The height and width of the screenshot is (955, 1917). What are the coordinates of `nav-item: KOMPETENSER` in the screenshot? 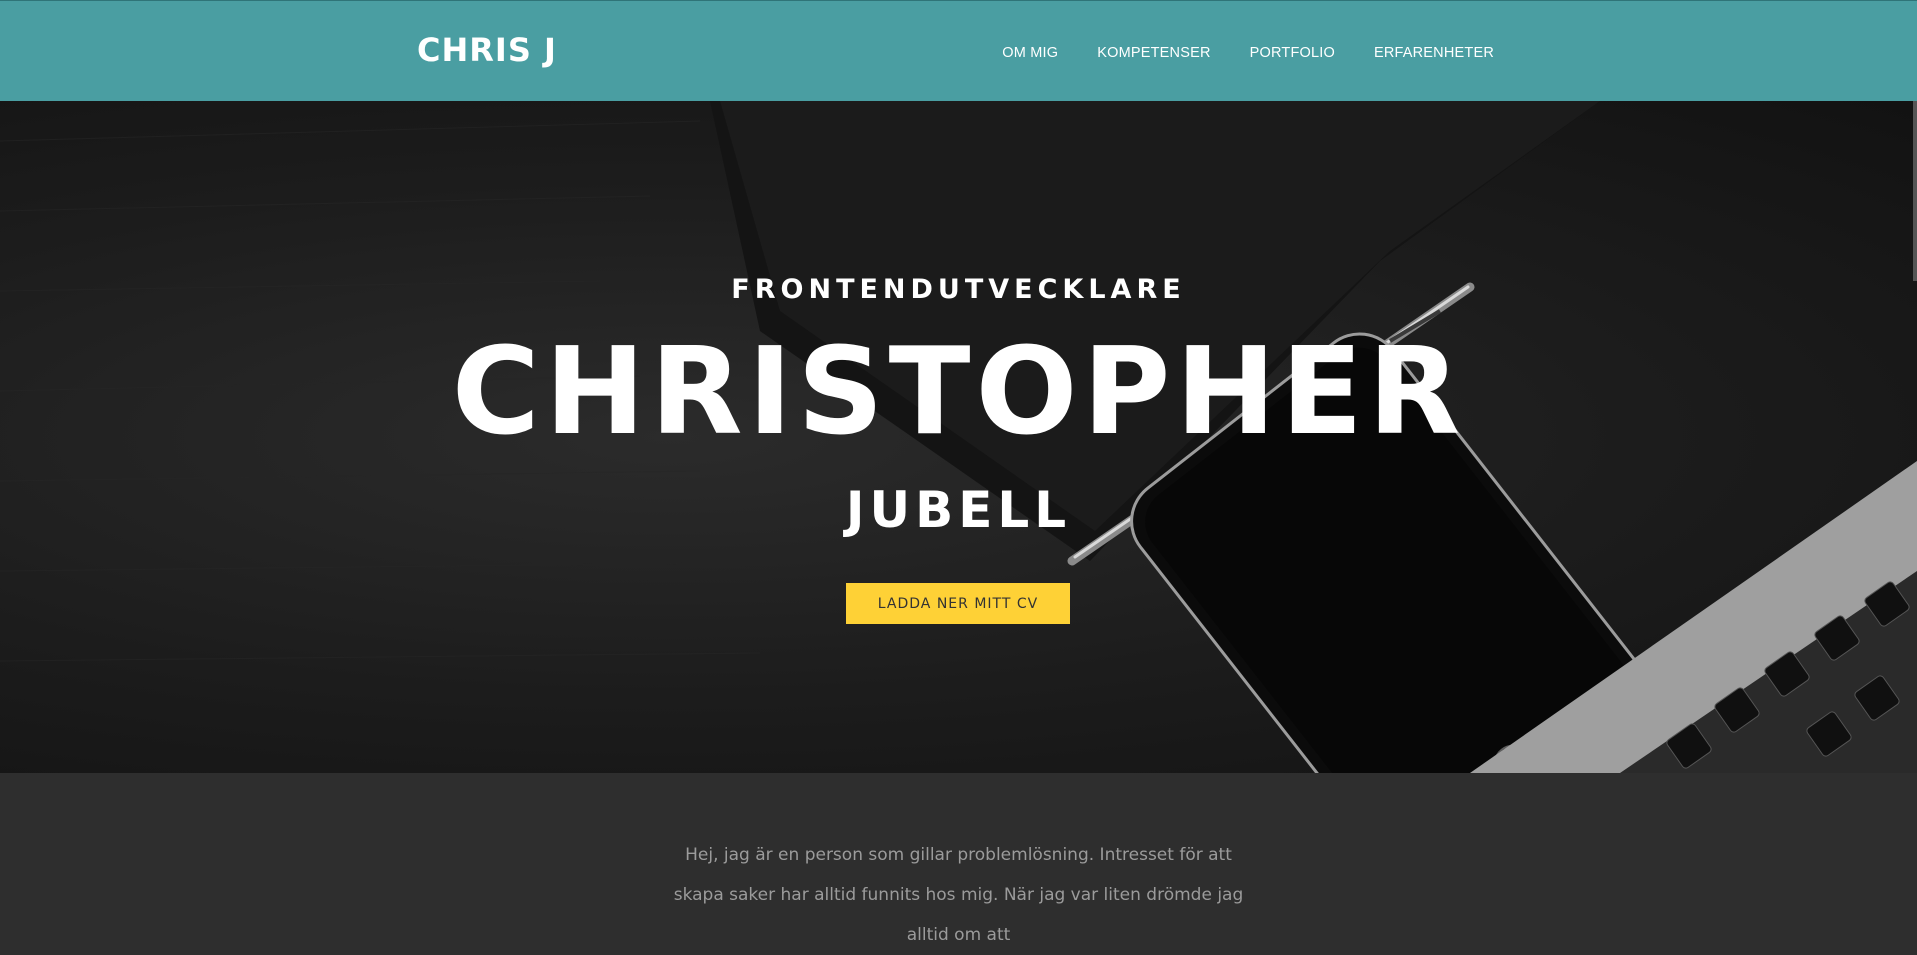 It's located at (1153, 51).